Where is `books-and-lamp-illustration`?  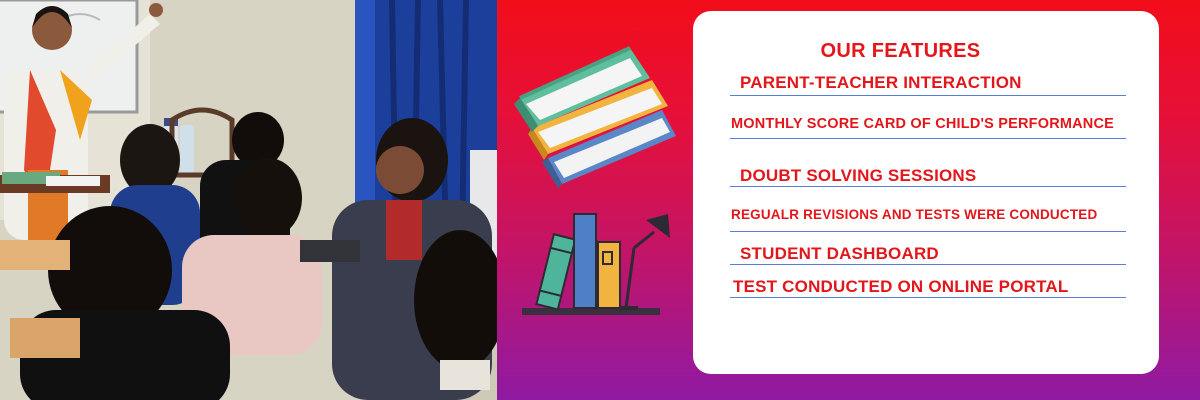 books-and-lamp-illustration is located at coordinates (596, 264).